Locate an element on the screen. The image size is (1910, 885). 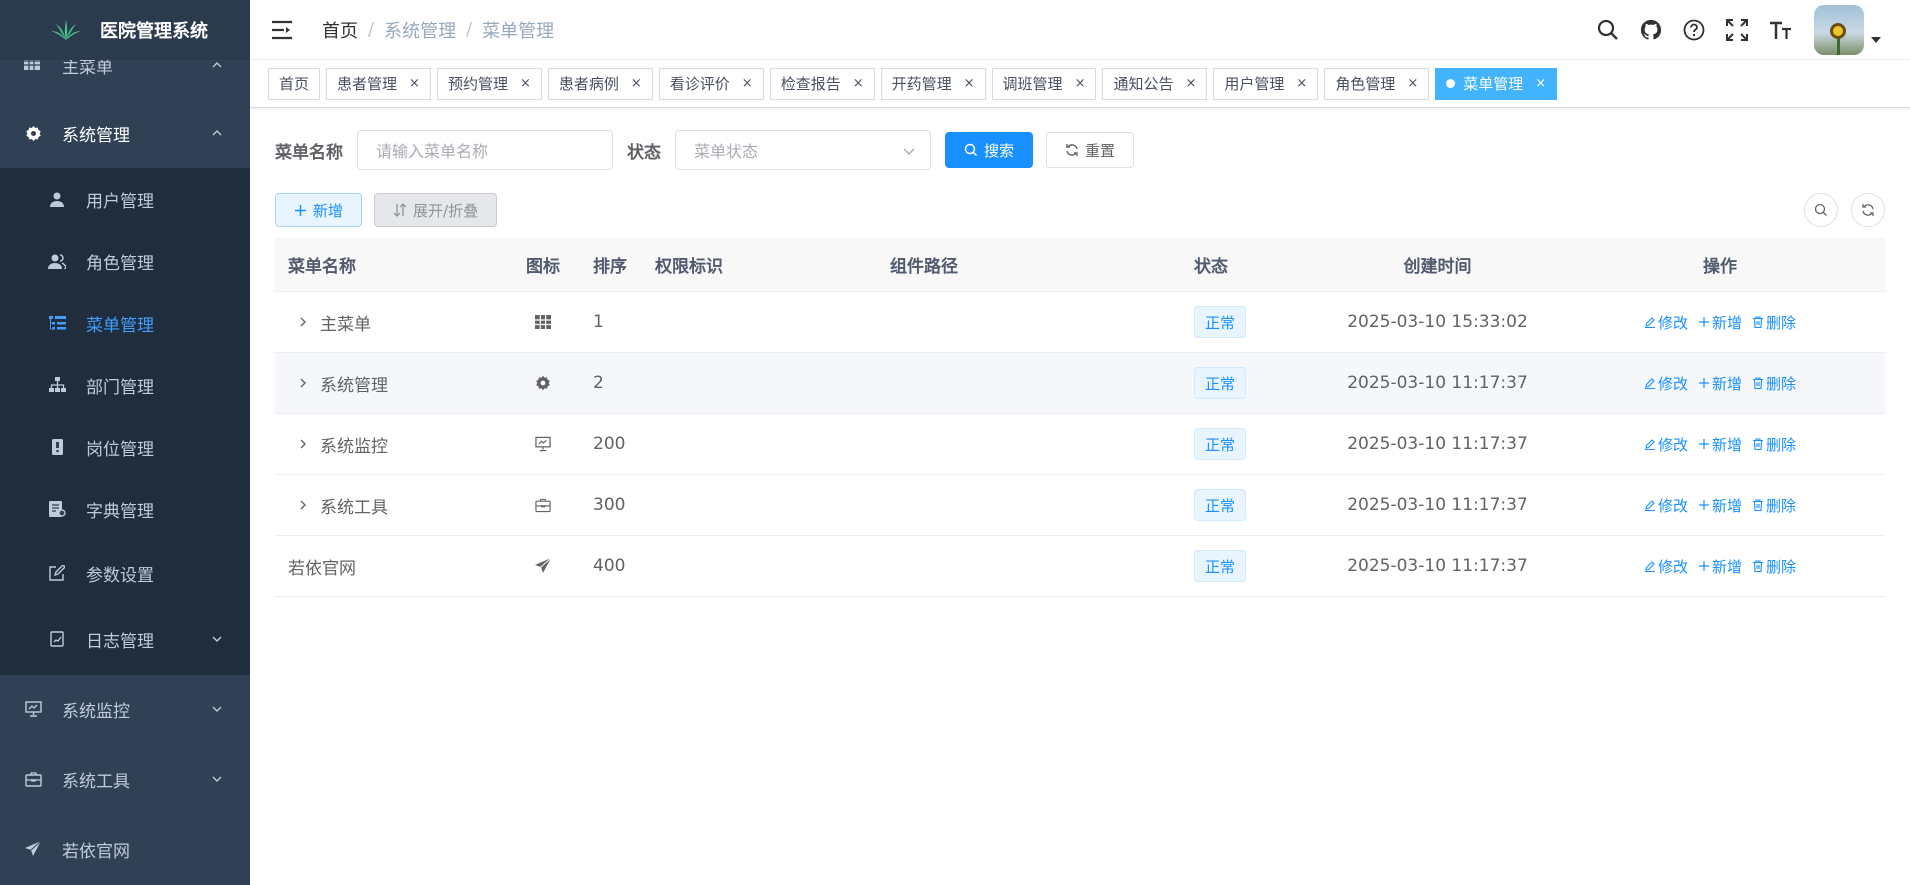
cell-icon is located at coordinates (543, 322).